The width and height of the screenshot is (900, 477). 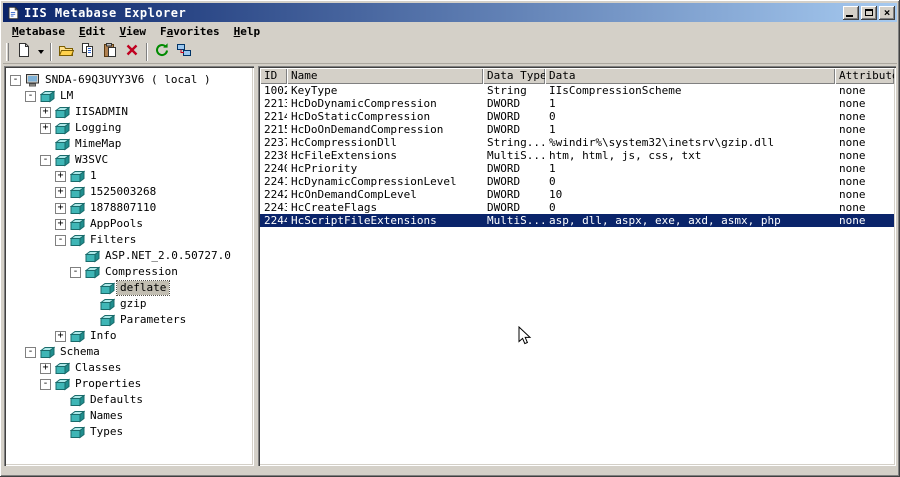 I want to click on column-header-data-type: Data Type, so click(x=514, y=76).